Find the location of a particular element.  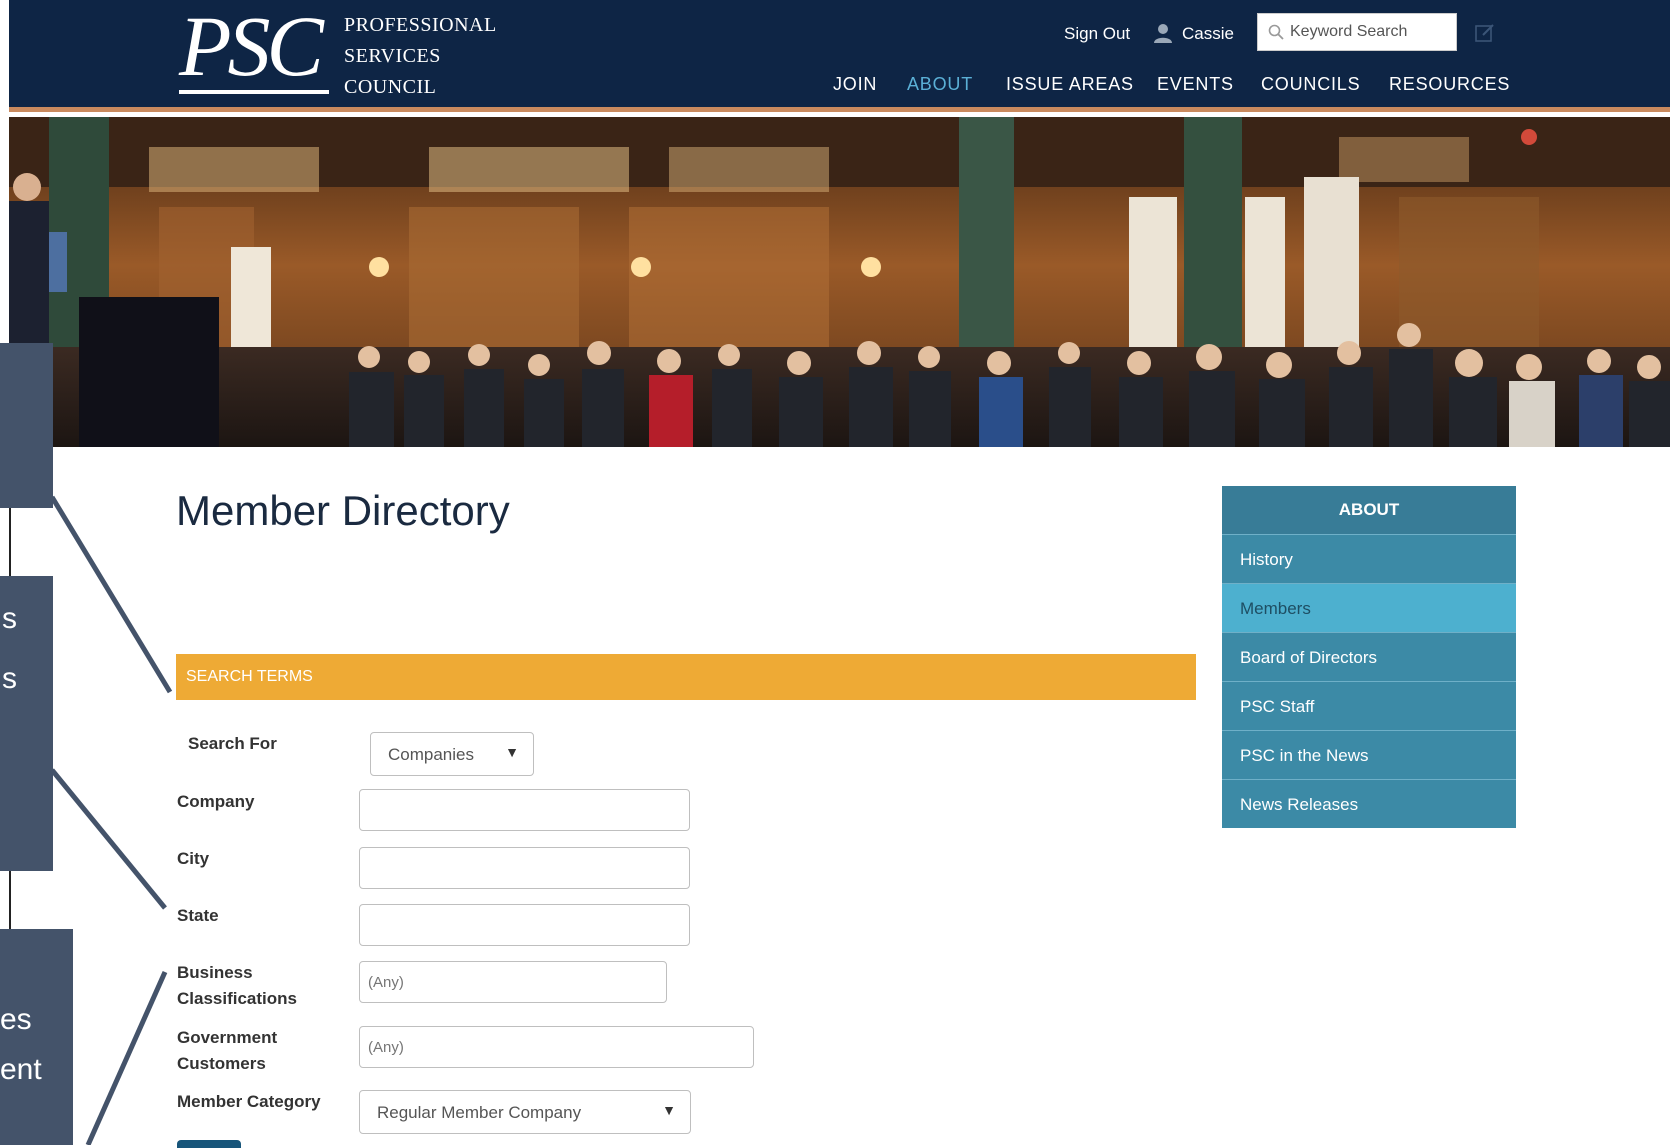

search-icon is located at coordinates (1276, 32).